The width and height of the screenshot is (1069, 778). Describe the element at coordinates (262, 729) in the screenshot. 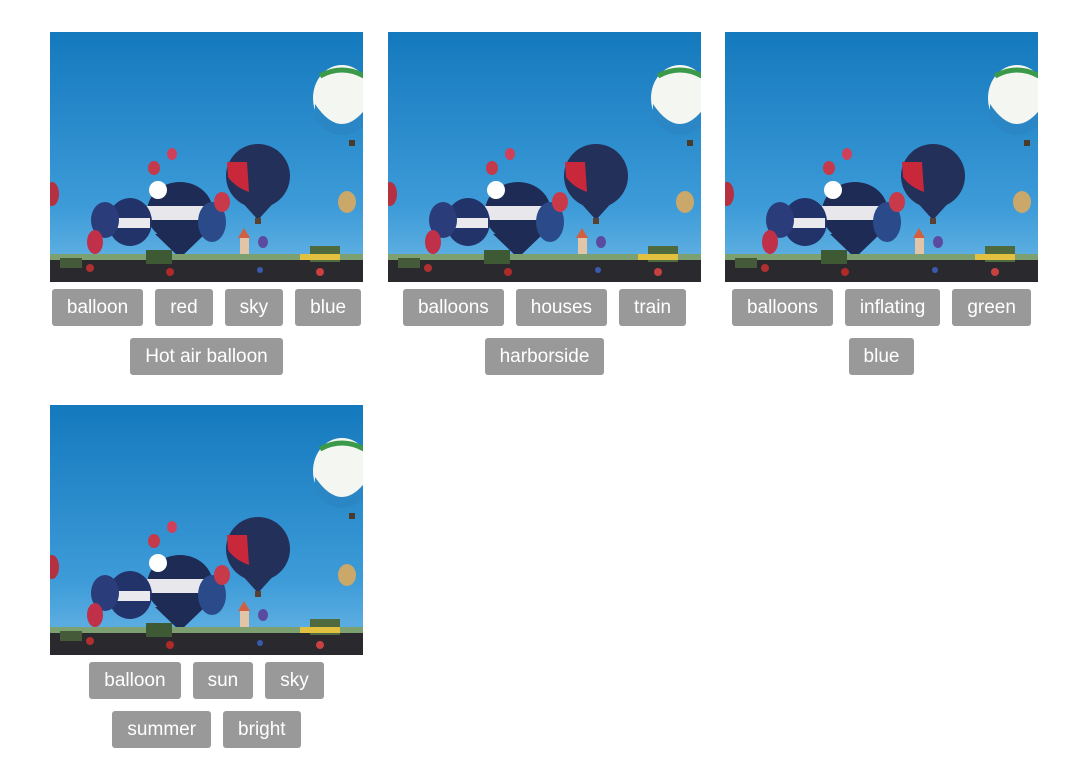

I see `tag-button: bright` at that location.